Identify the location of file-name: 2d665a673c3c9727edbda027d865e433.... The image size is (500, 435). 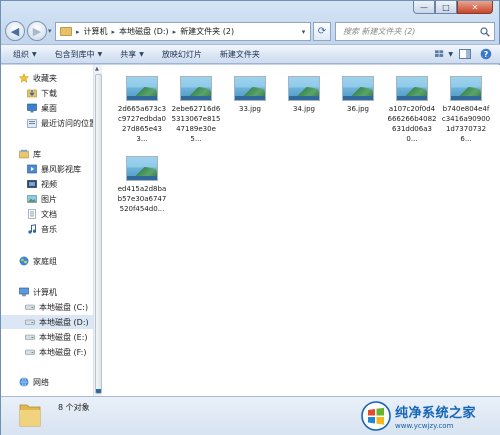
(142, 124).